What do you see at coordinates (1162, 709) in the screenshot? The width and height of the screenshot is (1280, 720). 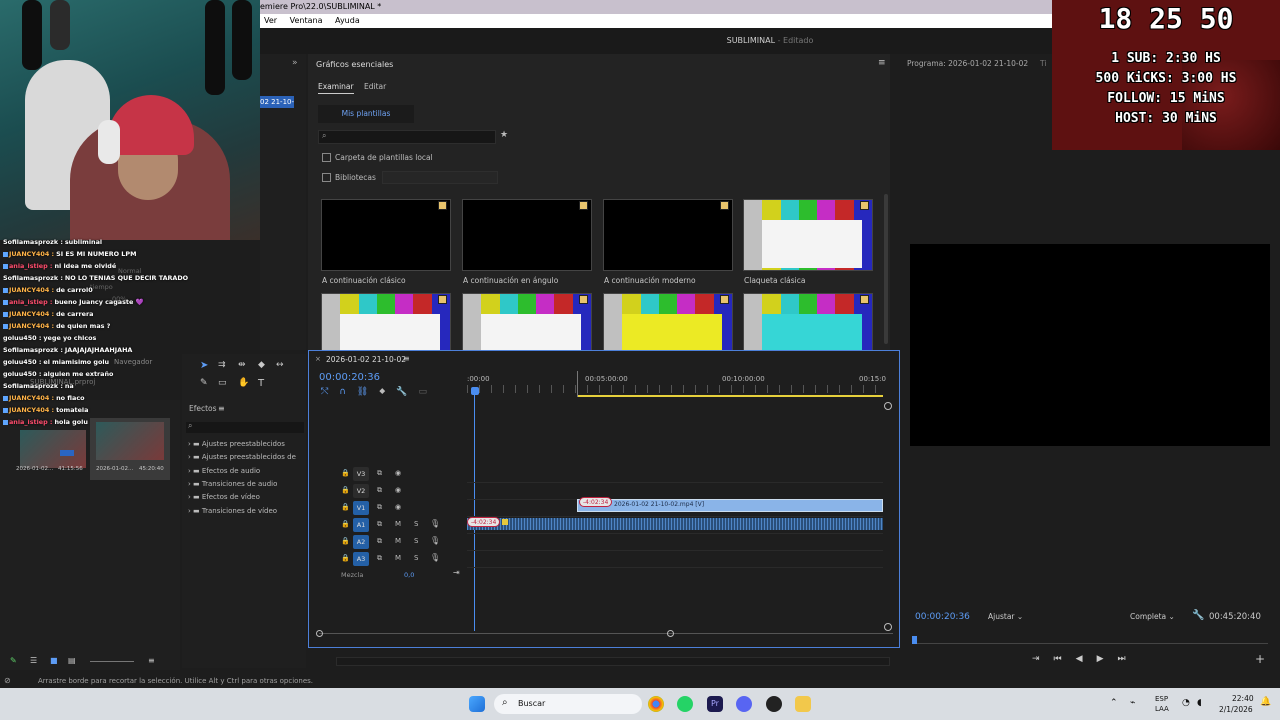 I see `language-layout: LAA` at bounding box center [1162, 709].